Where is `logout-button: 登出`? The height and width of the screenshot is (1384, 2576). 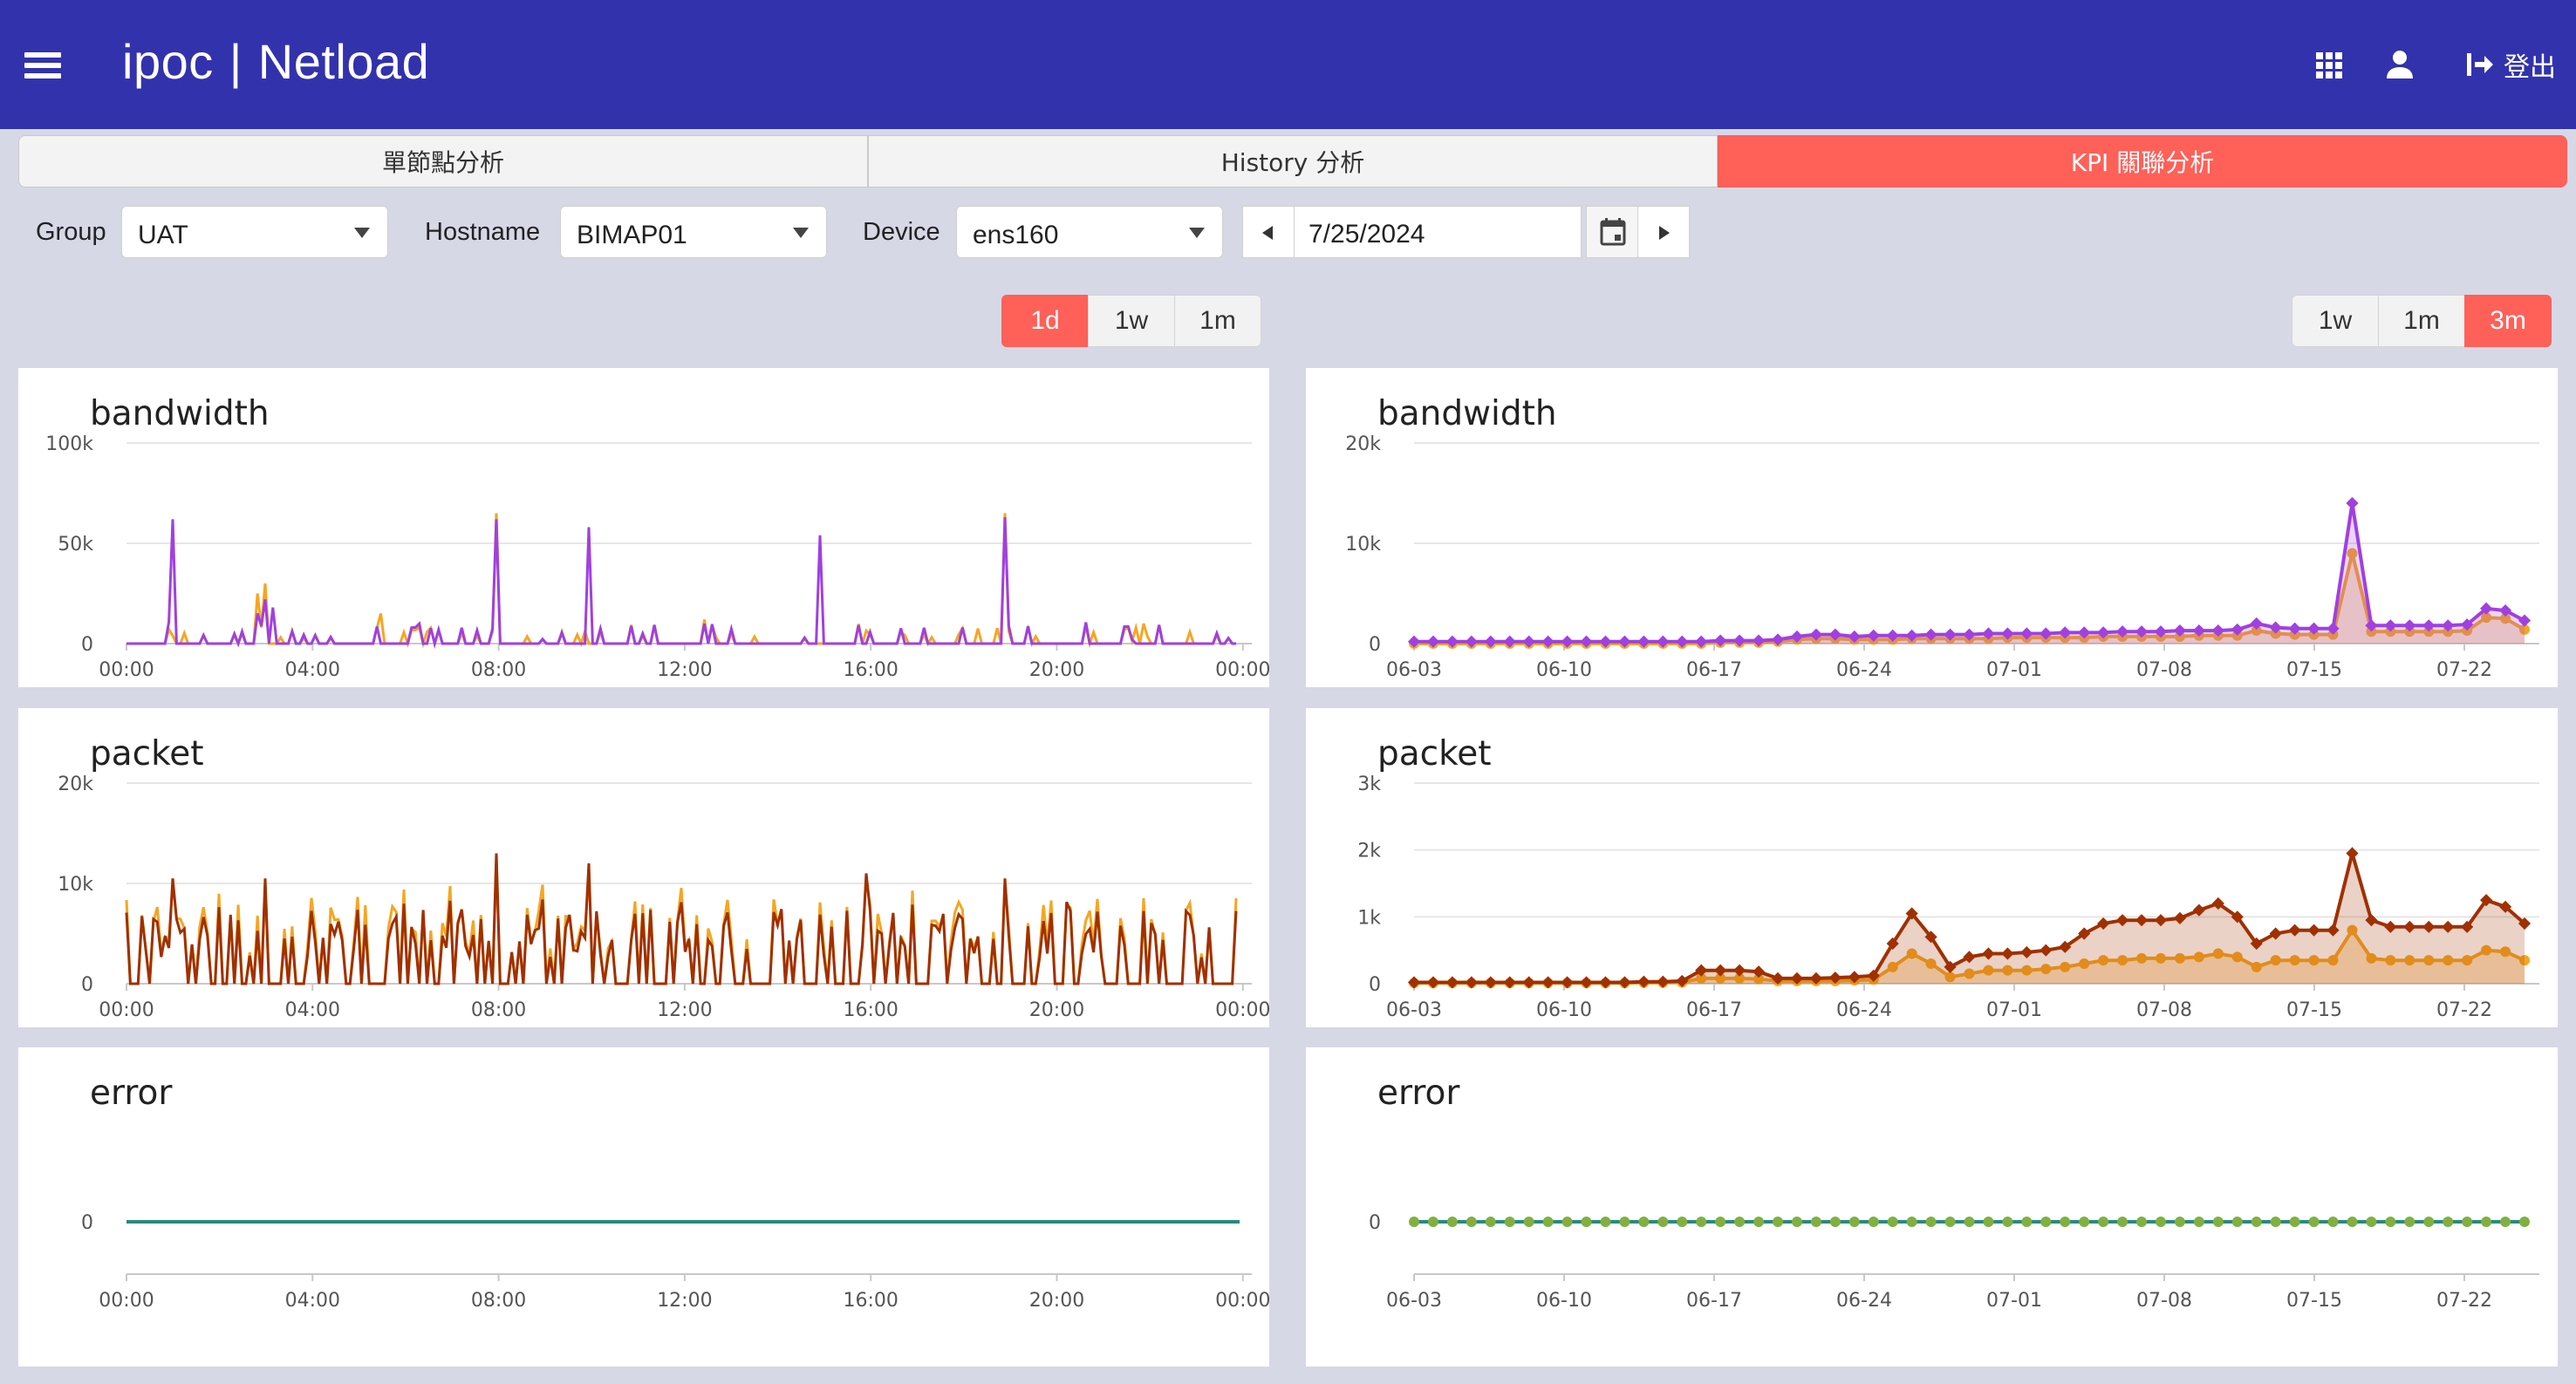
logout-button: 登出 is located at coordinates (2510, 65).